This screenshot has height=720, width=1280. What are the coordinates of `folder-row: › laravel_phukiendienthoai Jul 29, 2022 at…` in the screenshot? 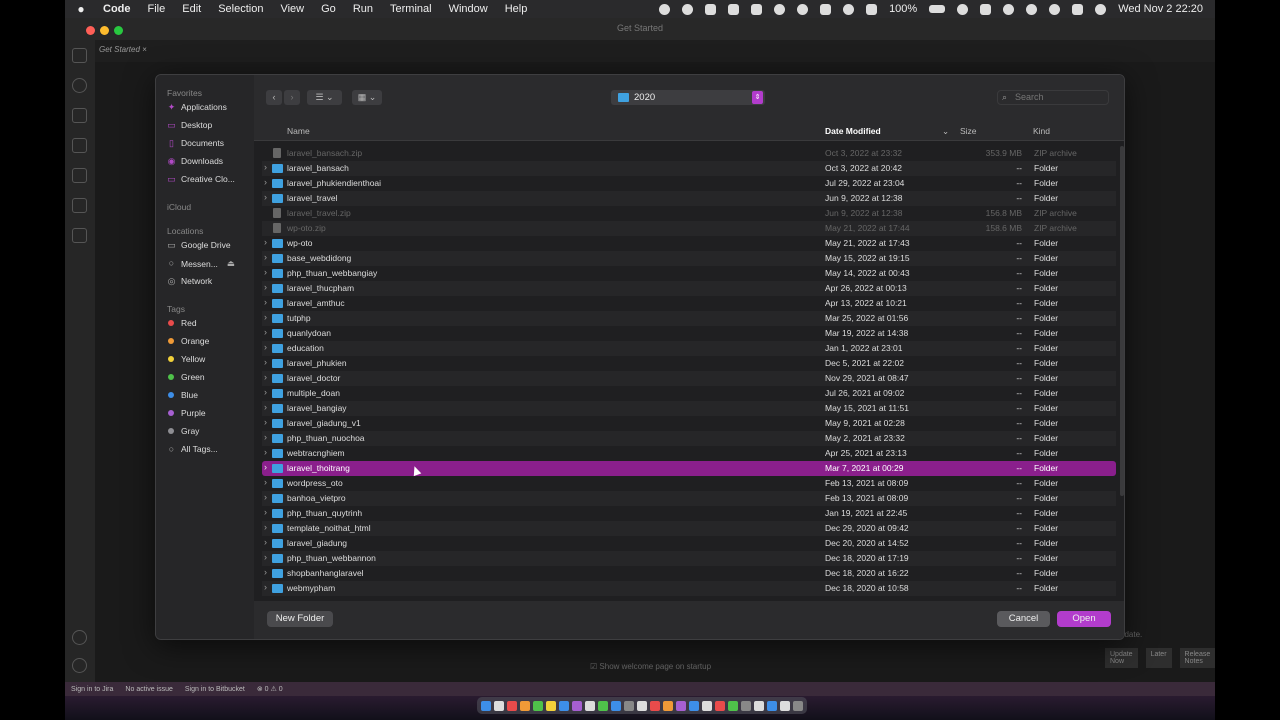 It's located at (689, 183).